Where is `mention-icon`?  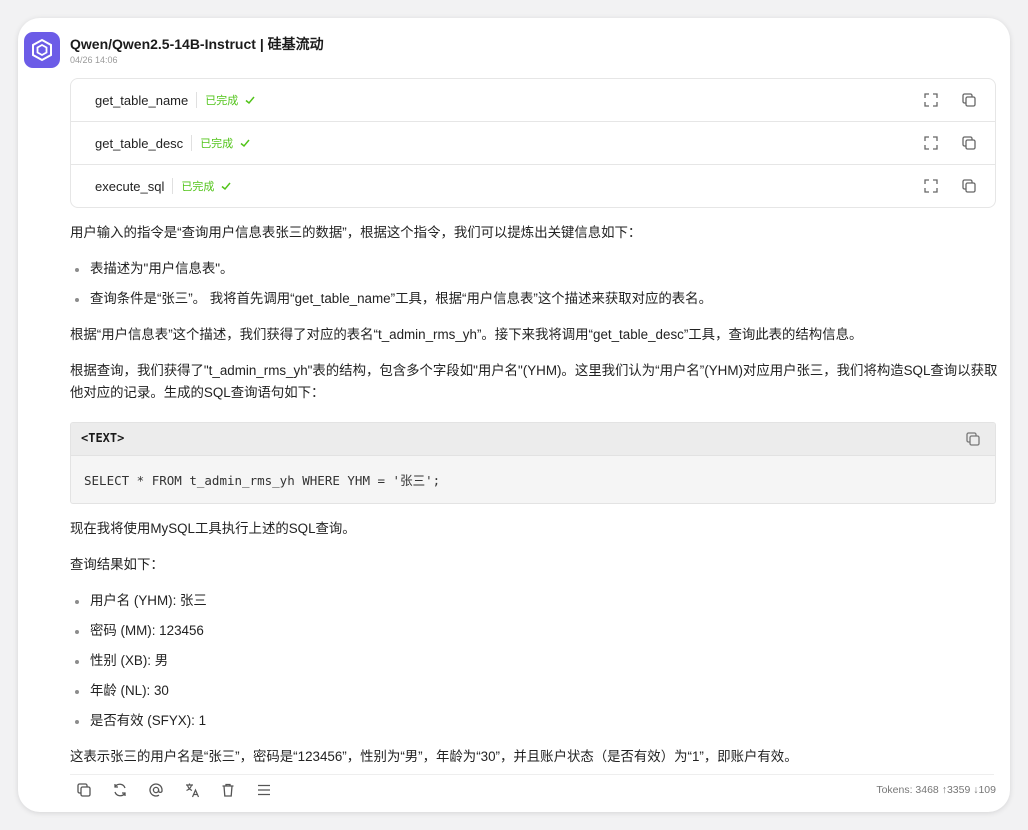 mention-icon is located at coordinates (156, 790).